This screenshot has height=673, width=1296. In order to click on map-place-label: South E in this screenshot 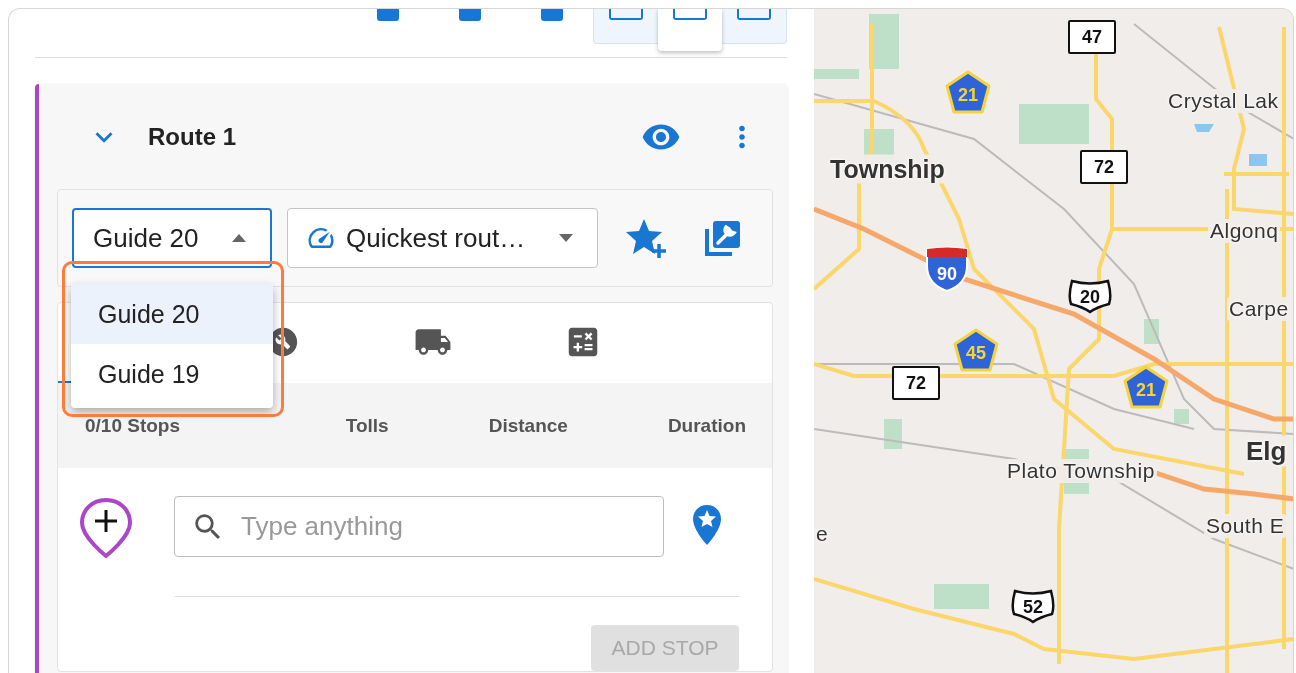, I will do `click(1245, 526)`.